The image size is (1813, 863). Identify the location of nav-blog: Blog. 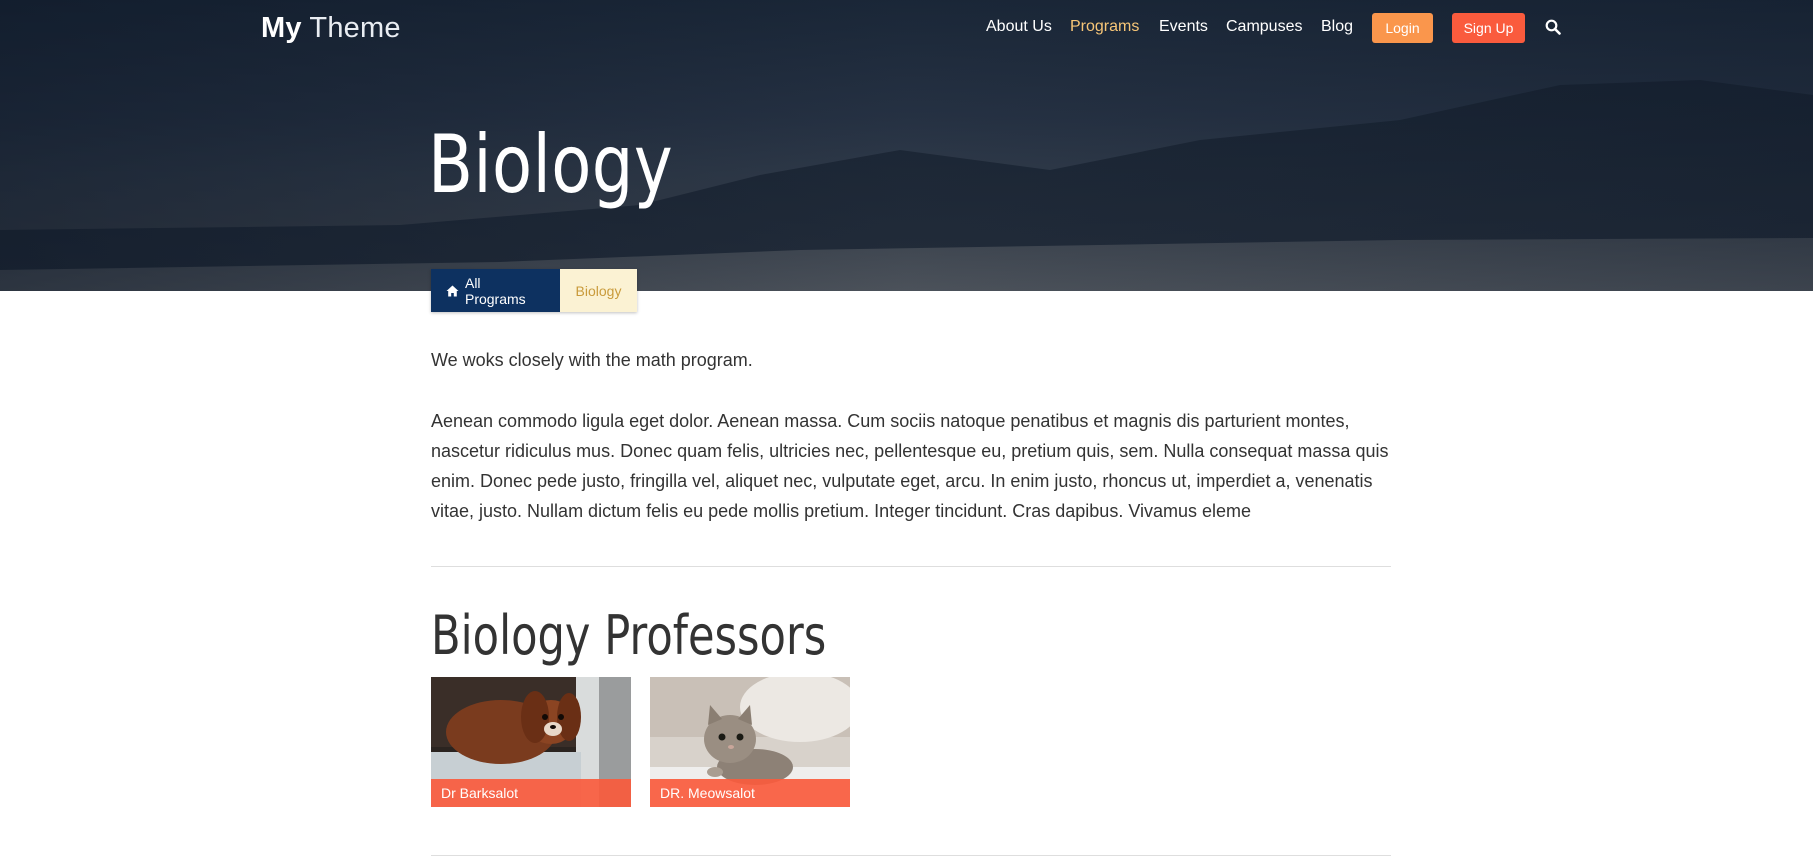
(1337, 27).